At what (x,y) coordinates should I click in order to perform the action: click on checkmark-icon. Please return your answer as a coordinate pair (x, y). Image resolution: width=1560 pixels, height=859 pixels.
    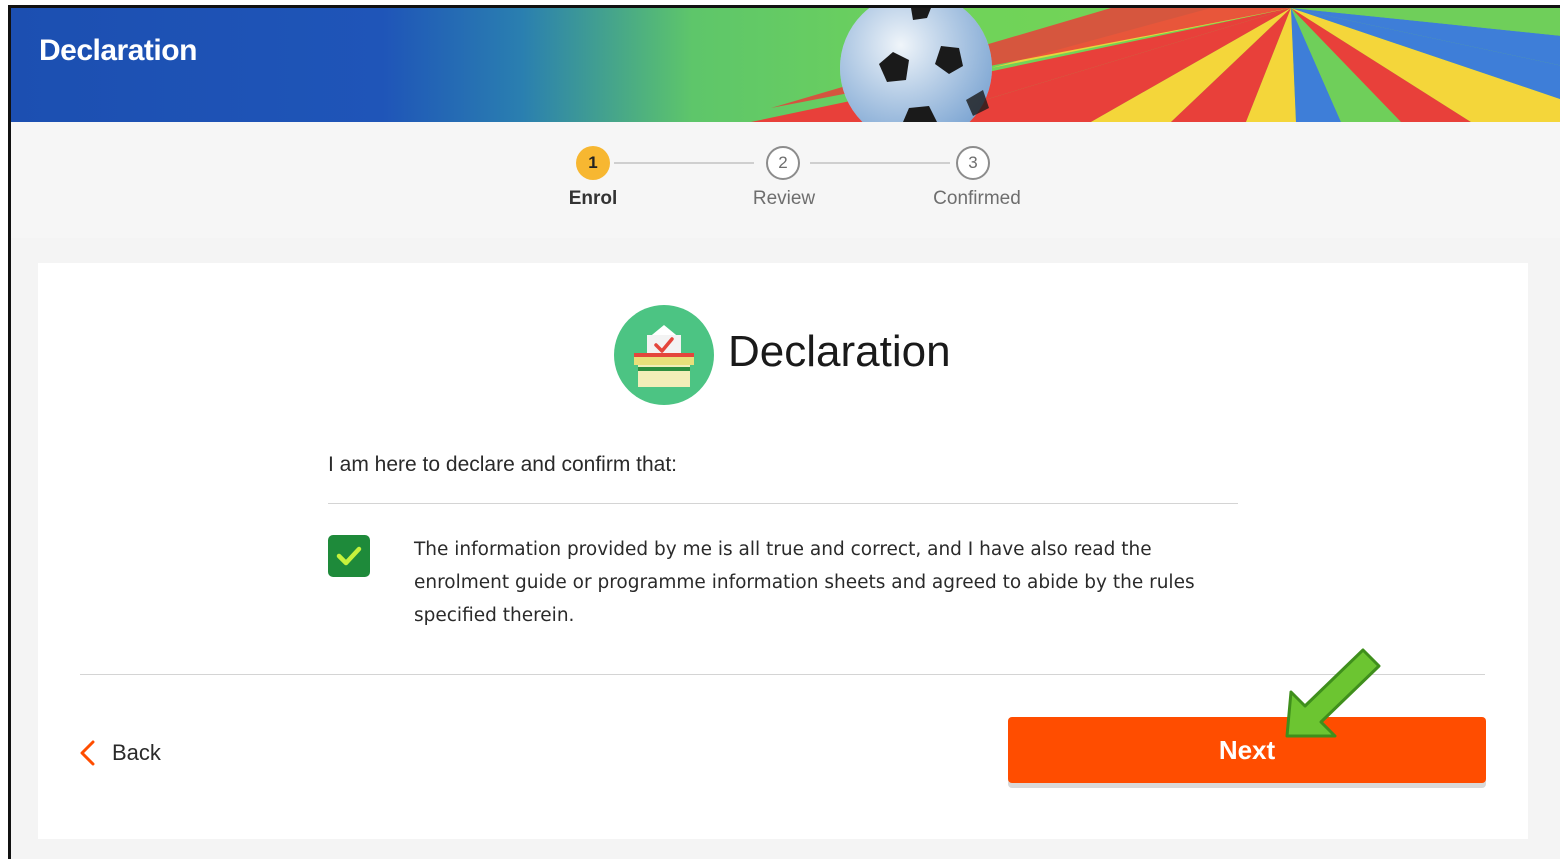
    Looking at the image, I should click on (349, 556).